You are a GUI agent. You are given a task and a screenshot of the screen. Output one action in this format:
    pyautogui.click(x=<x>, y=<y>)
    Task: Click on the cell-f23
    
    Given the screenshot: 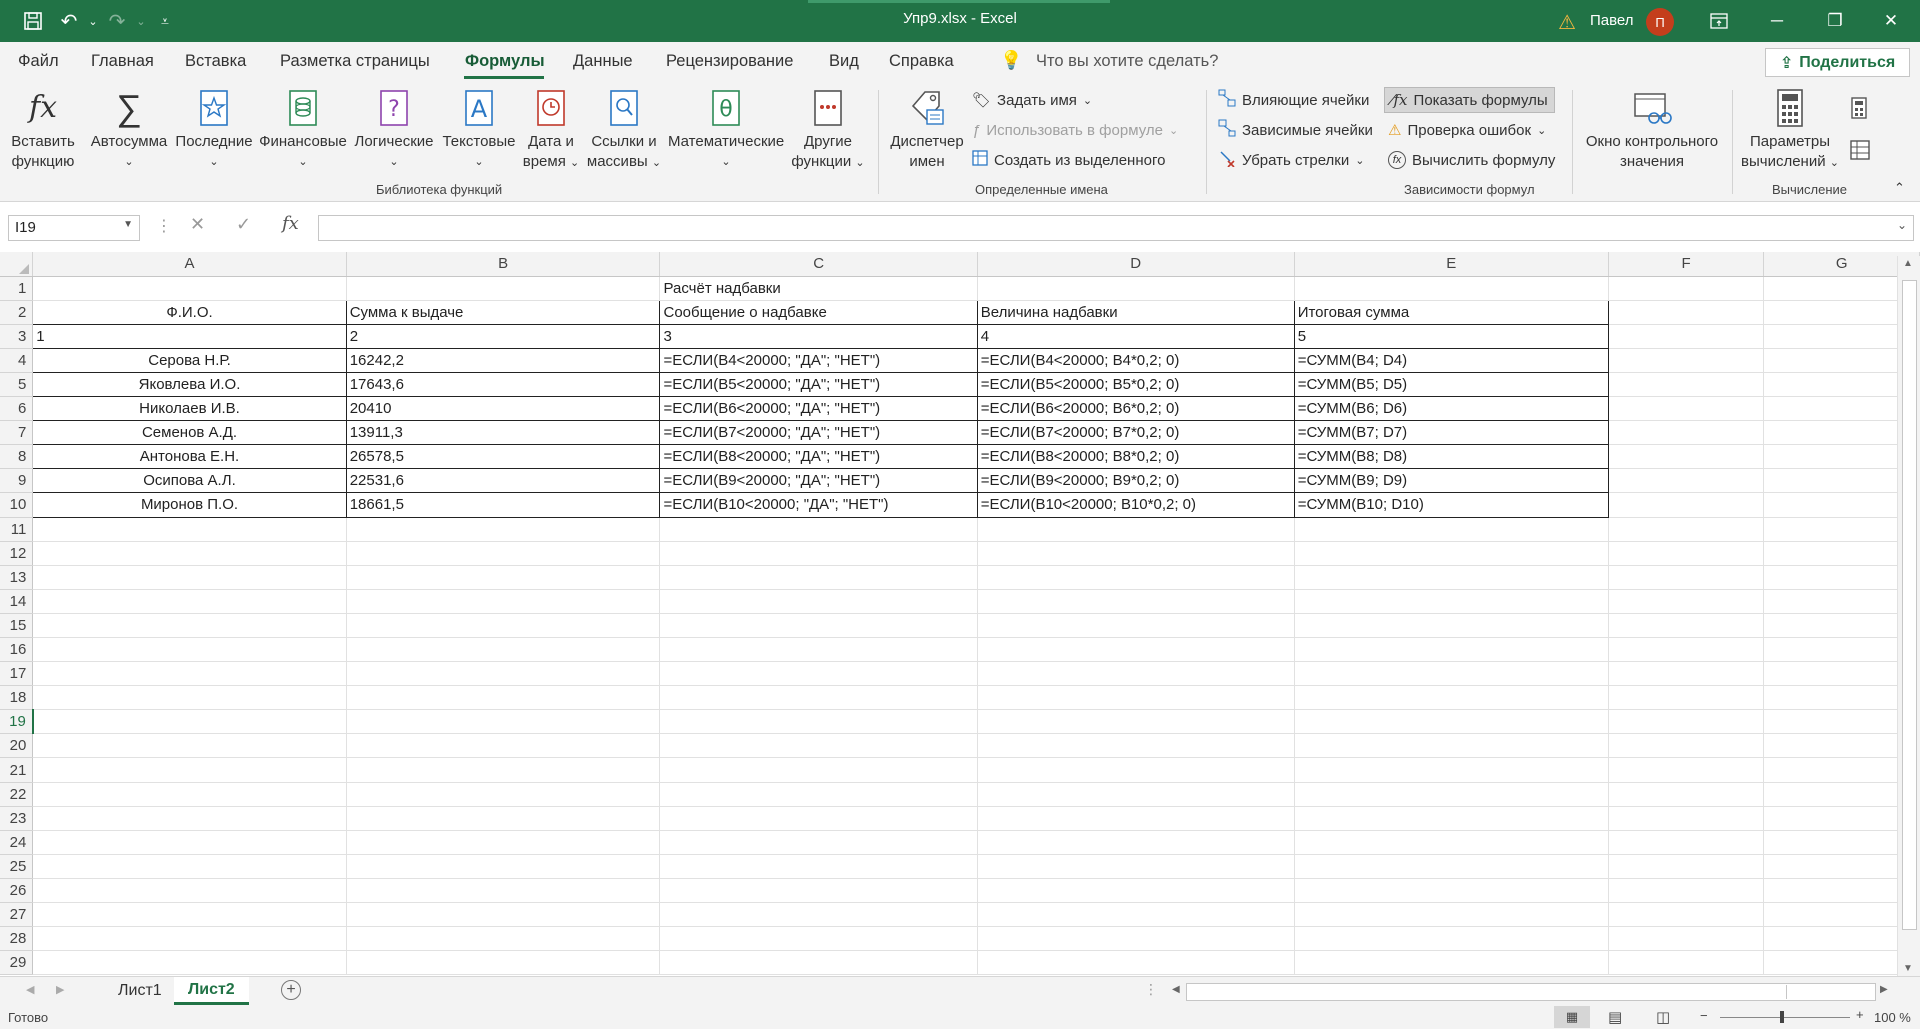 What is the action you would take?
    pyautogui.click(x=1686, y=818)
    